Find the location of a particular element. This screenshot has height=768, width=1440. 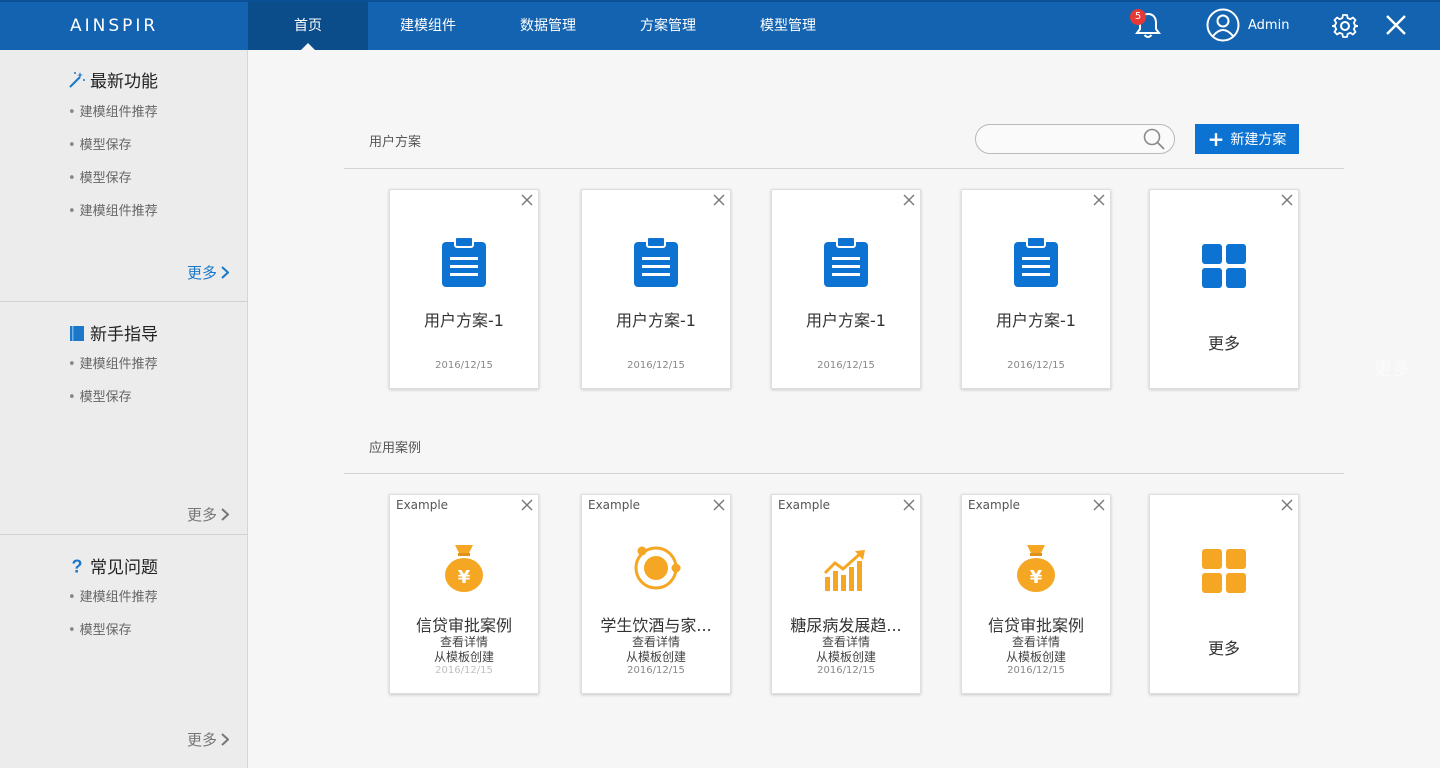

nav-item-components: 建模组件 is located at coordinates (428, 26).